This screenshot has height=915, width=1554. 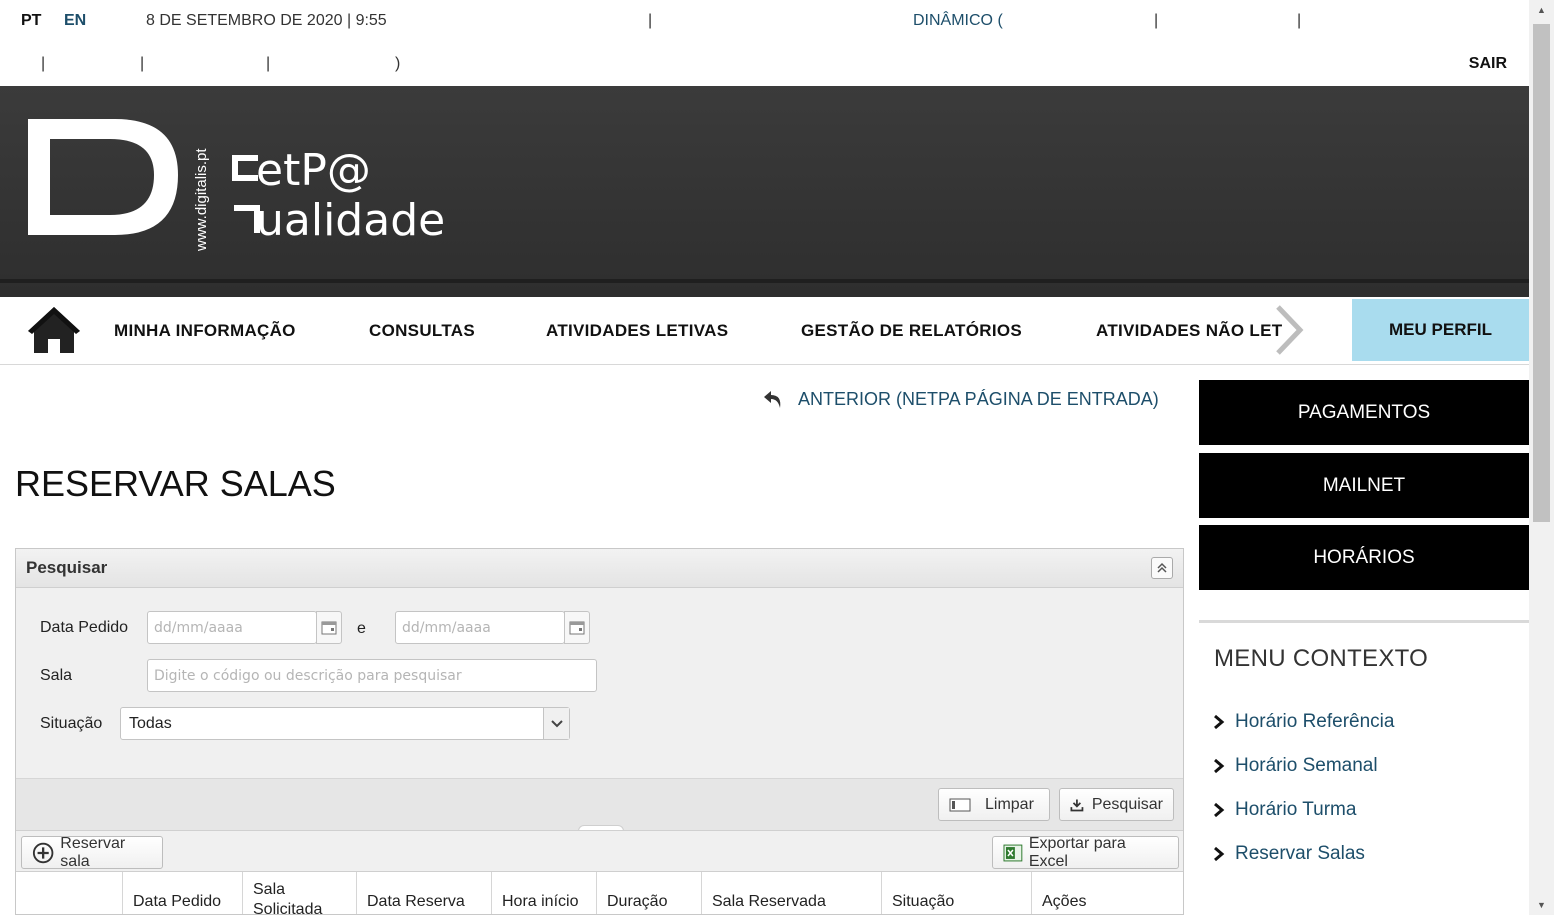 I want to click on logo-line2: ualidade, so click(x=350, y=220).